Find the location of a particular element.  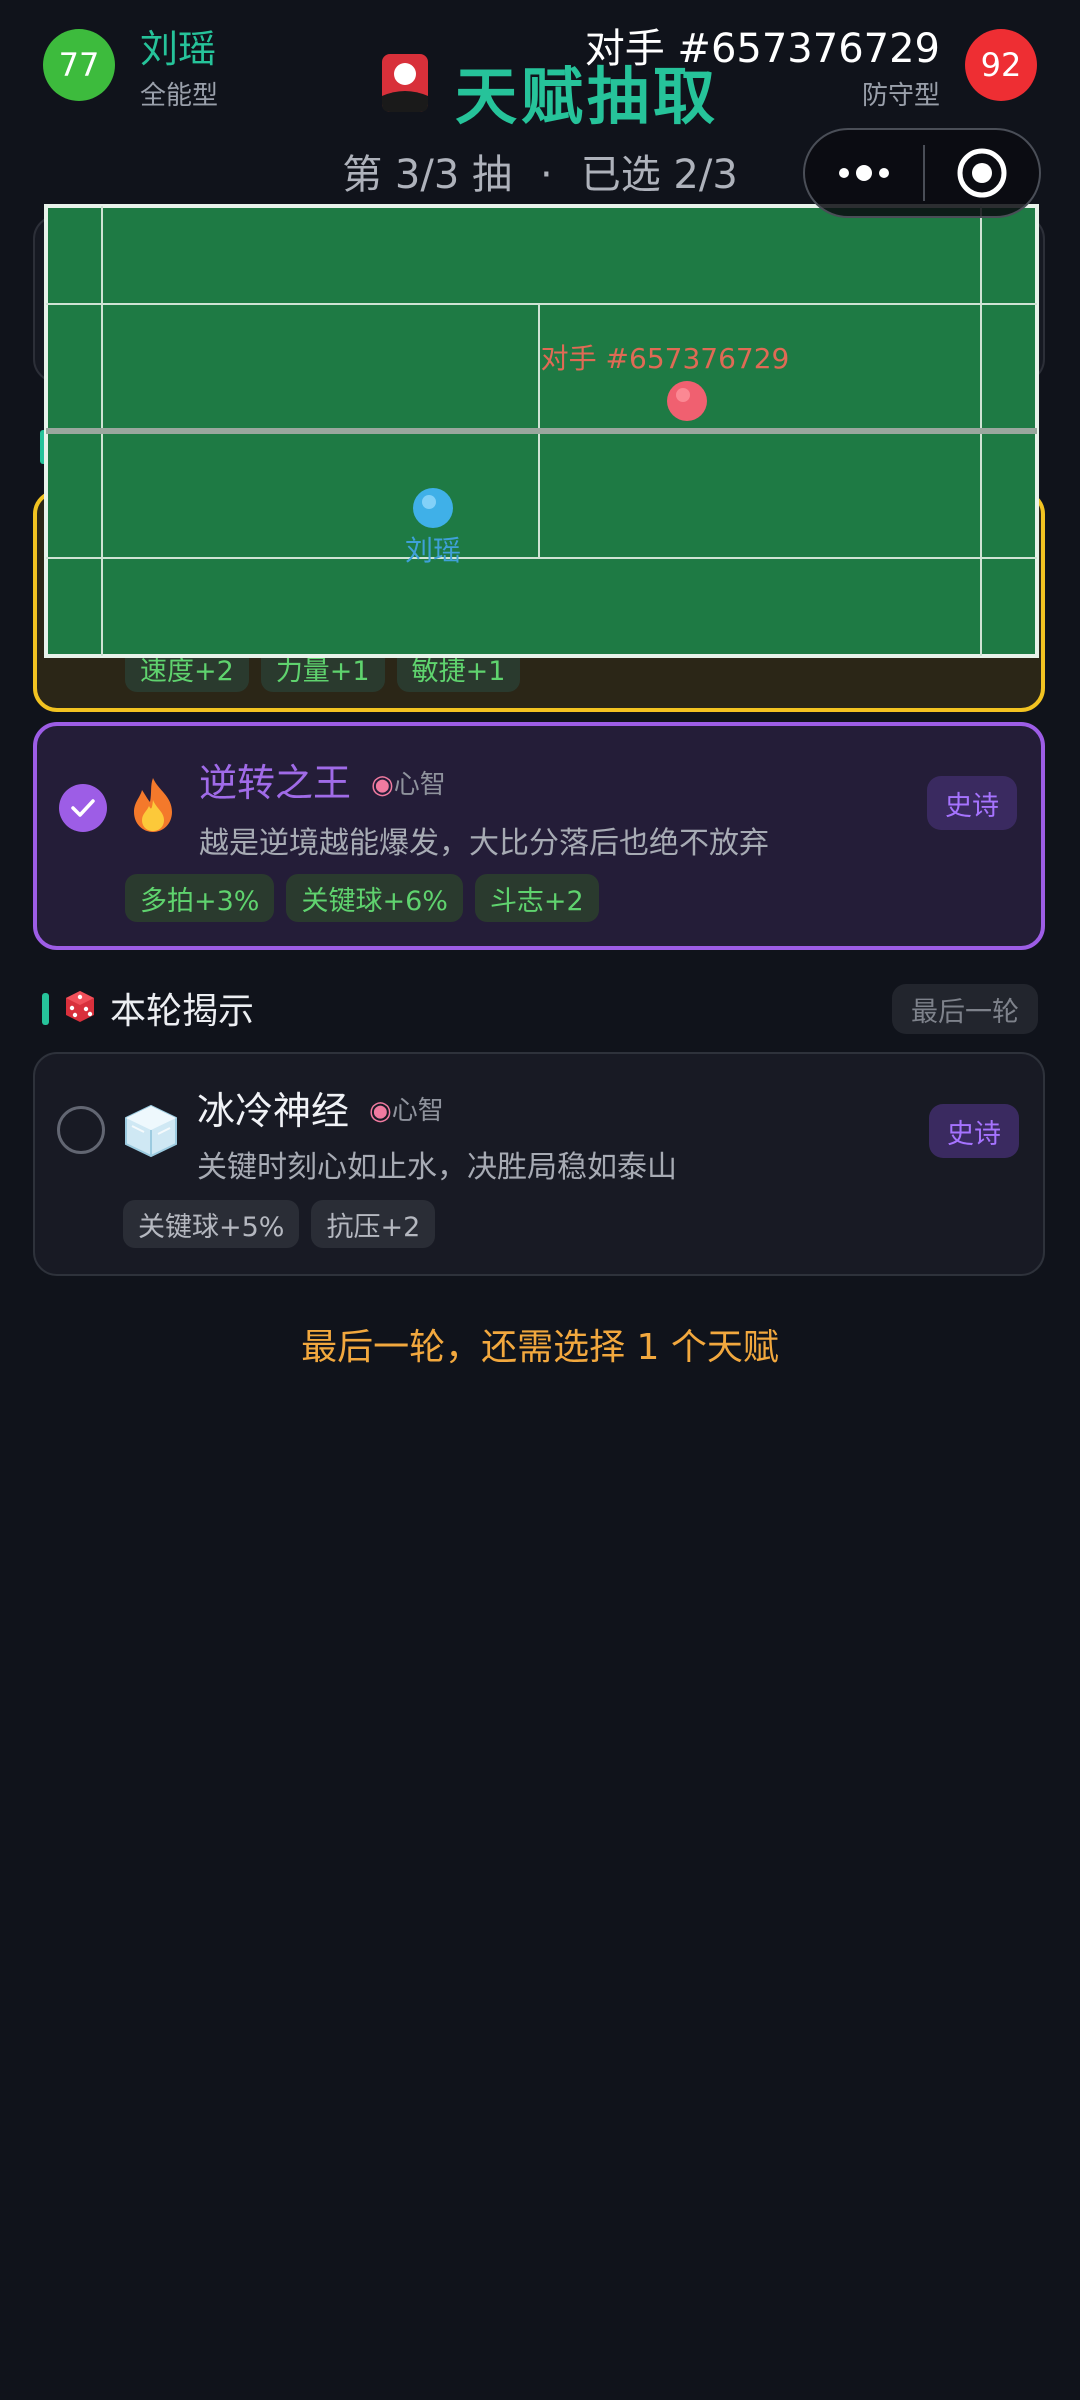

player-rating-badge: 77 is located at coordinates (79, 65).